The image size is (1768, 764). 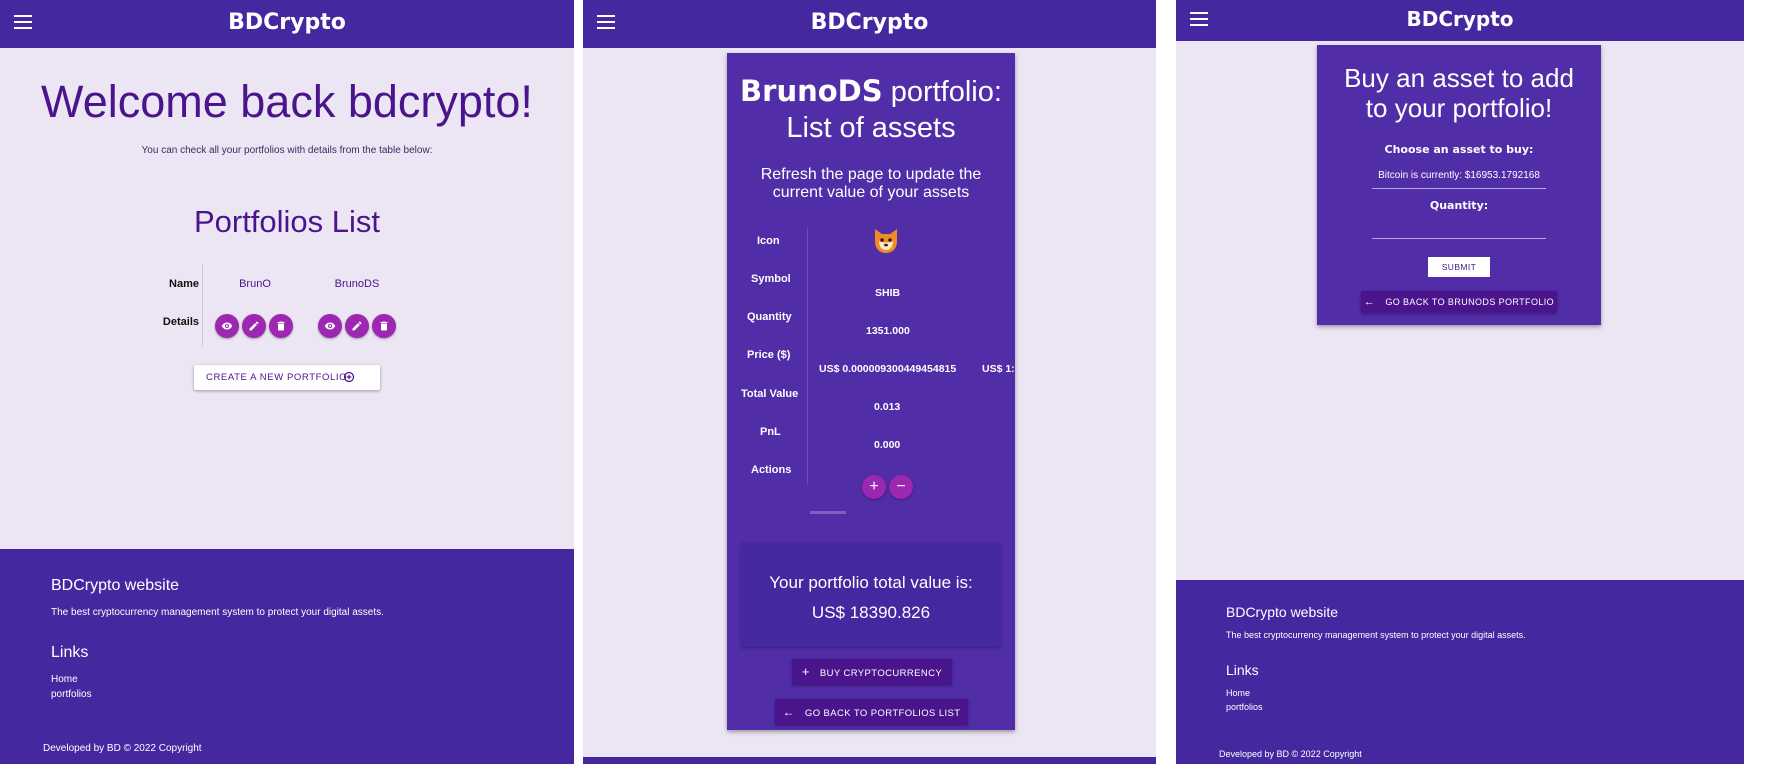 I want to click on total-value-label: Your portfolio total value is:, so click(x=871, y=582).